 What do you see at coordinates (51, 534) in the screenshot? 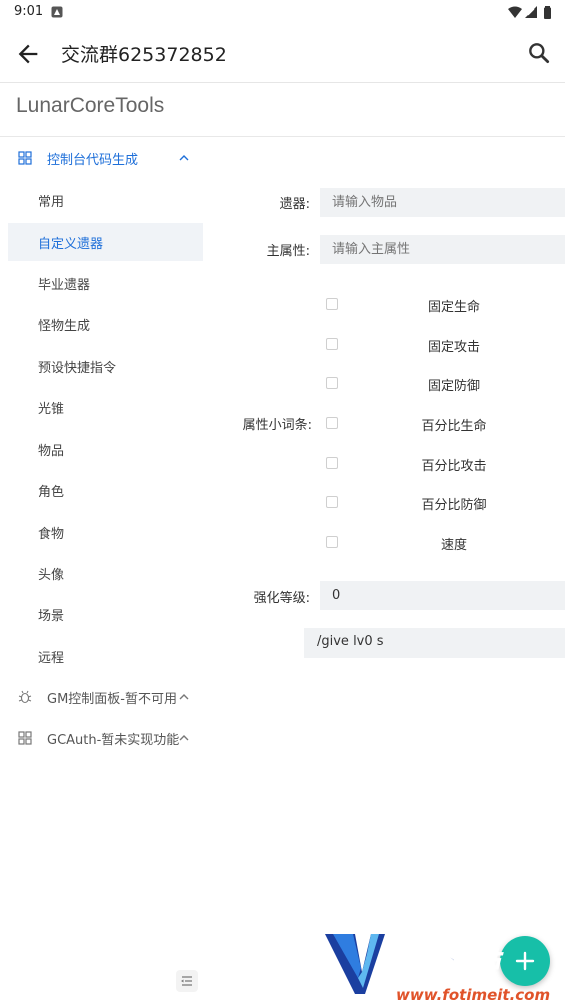
I see `sidebar-item-label: 食物` at bounding box center [51, 534].